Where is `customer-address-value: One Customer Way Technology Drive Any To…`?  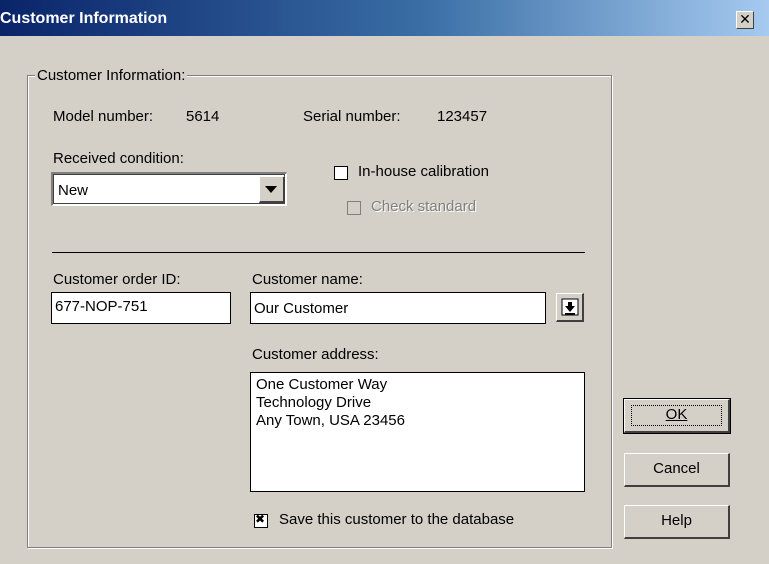
customer-address-value: One Customer Way Technology Drive Any To… is located at coordinates (330, 402).